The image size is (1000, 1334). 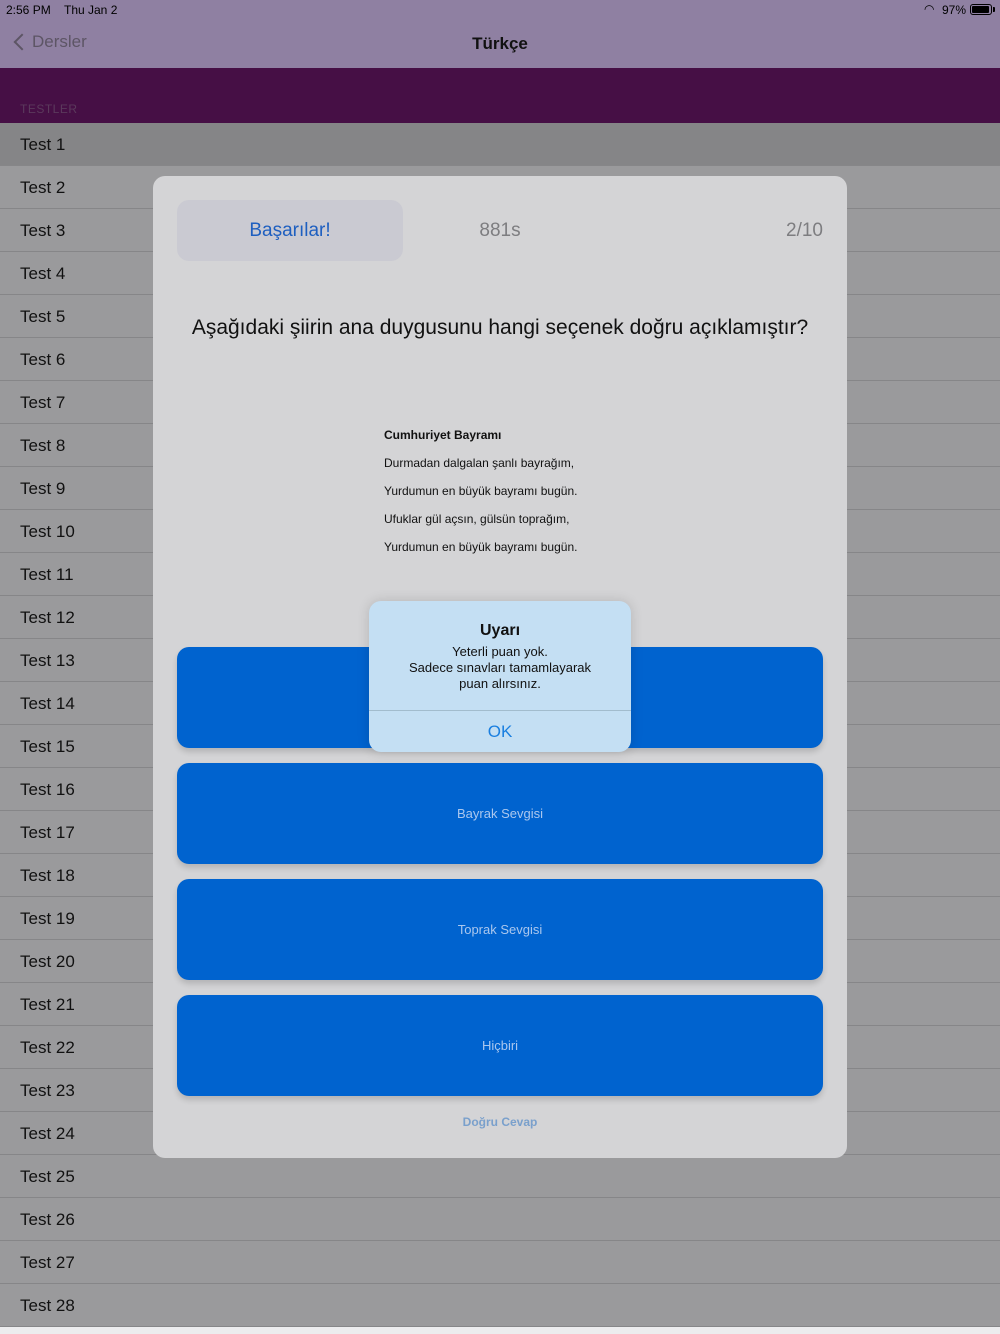 I want to click on alert-message-line: puan alırsınız., so click(x=500, y=683).